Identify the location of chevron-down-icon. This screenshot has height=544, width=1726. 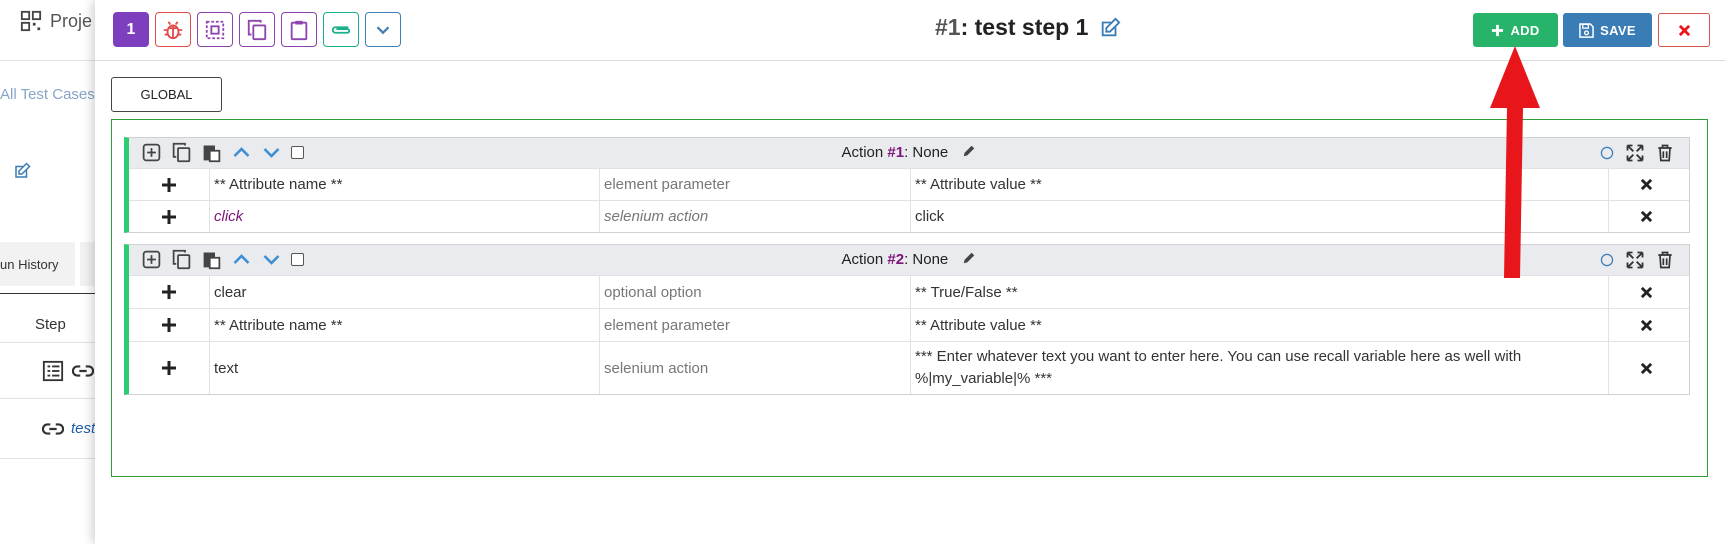
(383, 29).